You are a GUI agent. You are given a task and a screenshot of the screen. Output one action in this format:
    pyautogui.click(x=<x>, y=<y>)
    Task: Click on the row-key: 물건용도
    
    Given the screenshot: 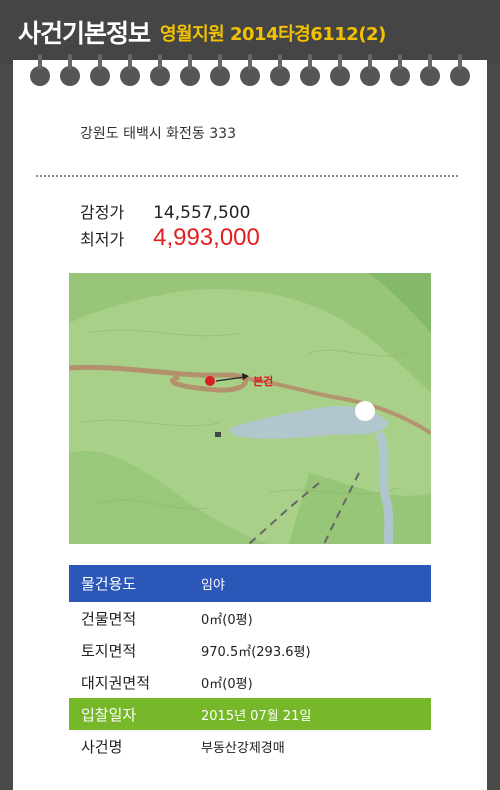 What is the action you would take?
    pyautogui.click(x=109, y=584)
    